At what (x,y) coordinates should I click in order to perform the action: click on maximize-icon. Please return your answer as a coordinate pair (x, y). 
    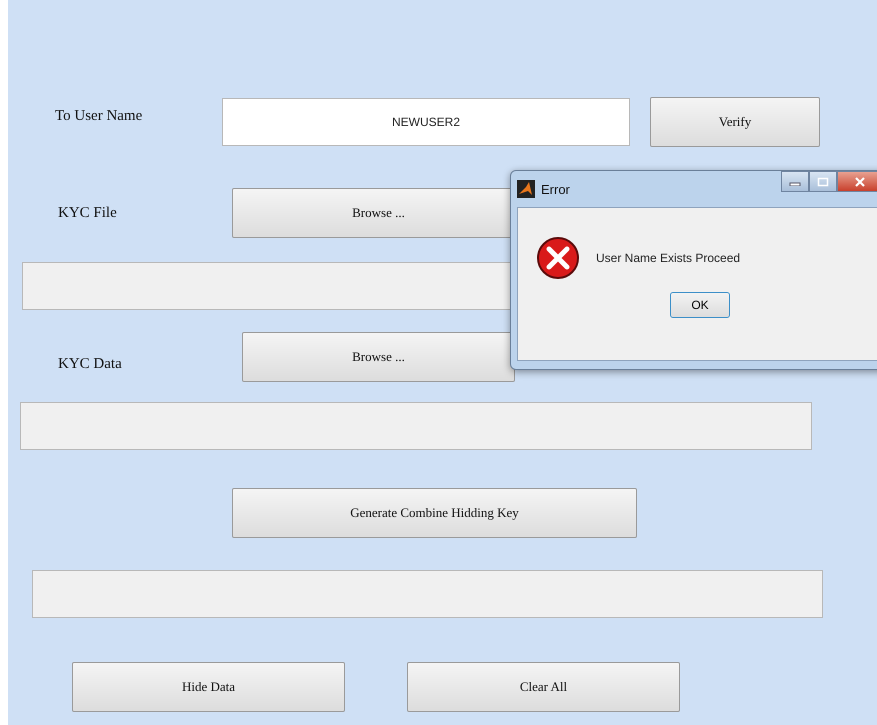
    Looking at the image, I should click on (823, 181).